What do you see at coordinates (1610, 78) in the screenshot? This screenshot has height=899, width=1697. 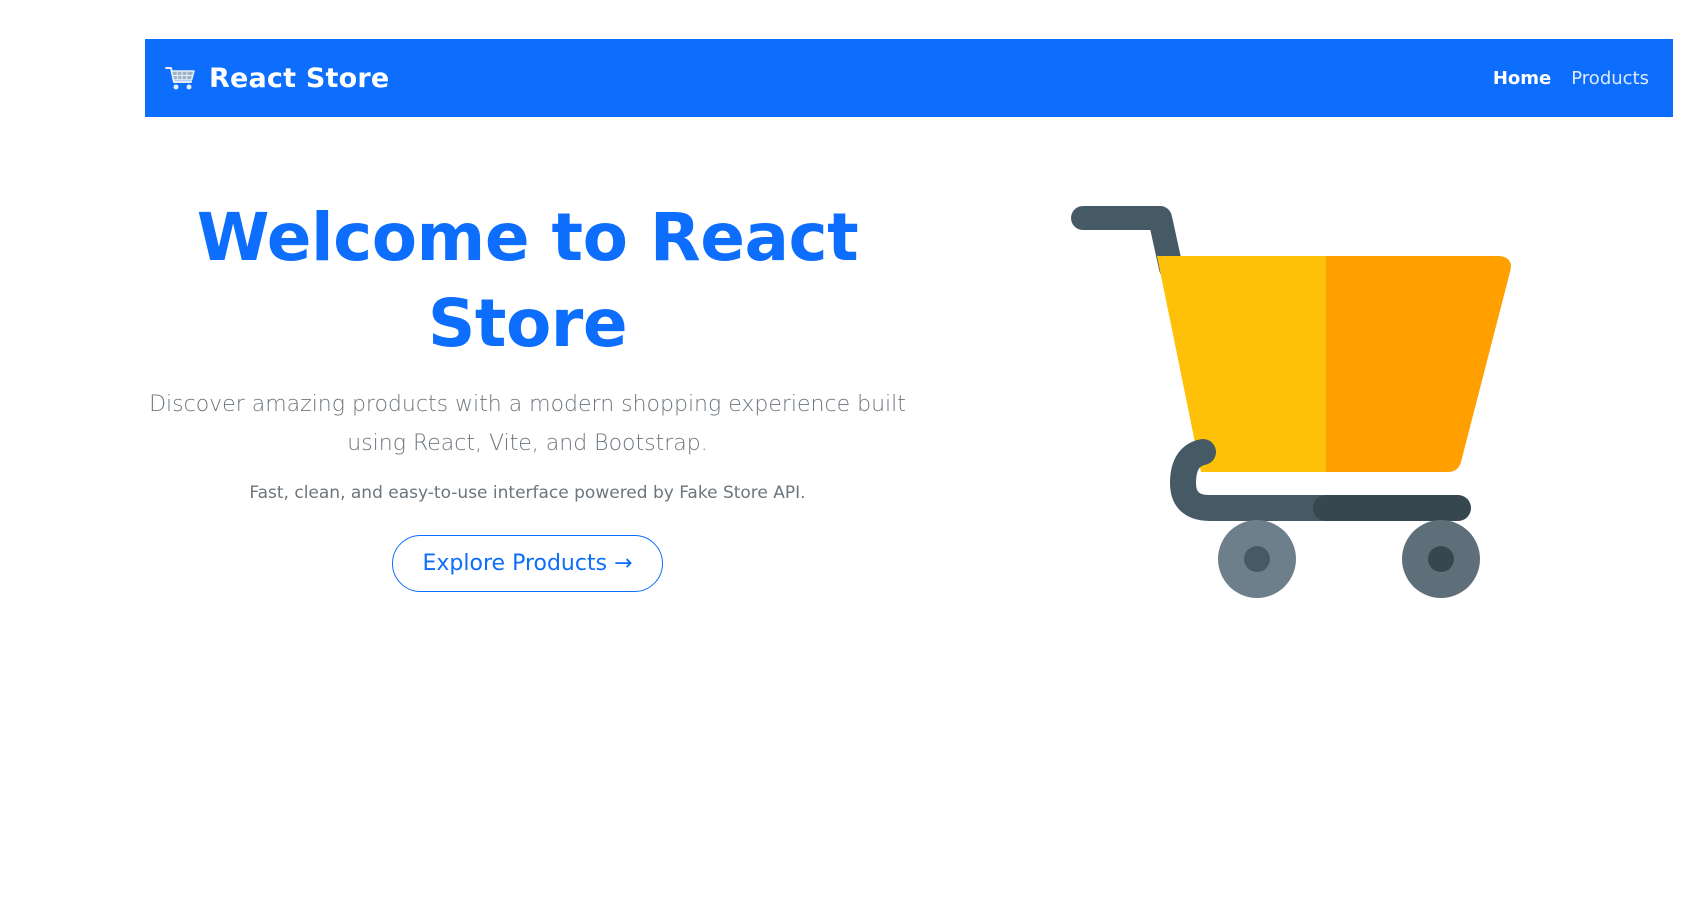 I see `nav-link-products: Products` at bounding box center [1610, 78].